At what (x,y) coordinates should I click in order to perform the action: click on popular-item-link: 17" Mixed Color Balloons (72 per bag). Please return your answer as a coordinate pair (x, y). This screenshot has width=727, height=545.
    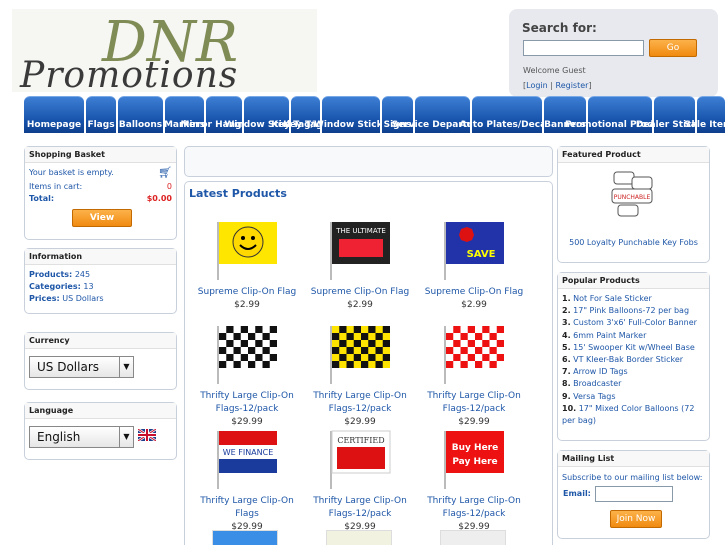
    Looking at the image, I should click on (628, 414).